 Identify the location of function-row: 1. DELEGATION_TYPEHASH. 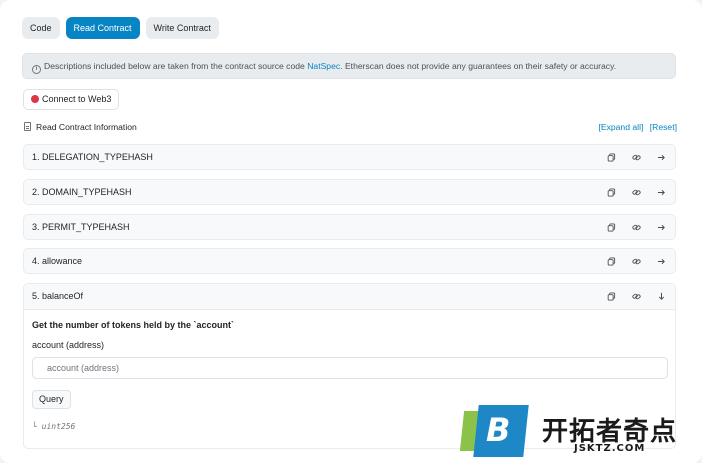
(349, 157).